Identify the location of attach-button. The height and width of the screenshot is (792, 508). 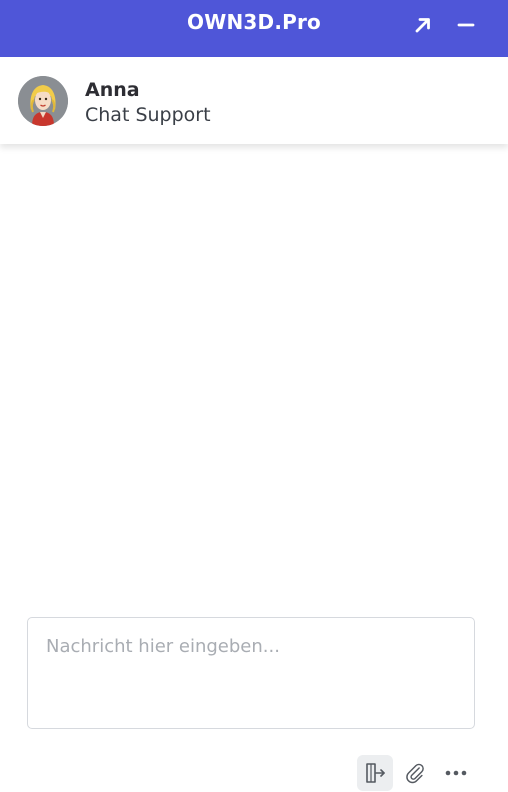
(415, 773).